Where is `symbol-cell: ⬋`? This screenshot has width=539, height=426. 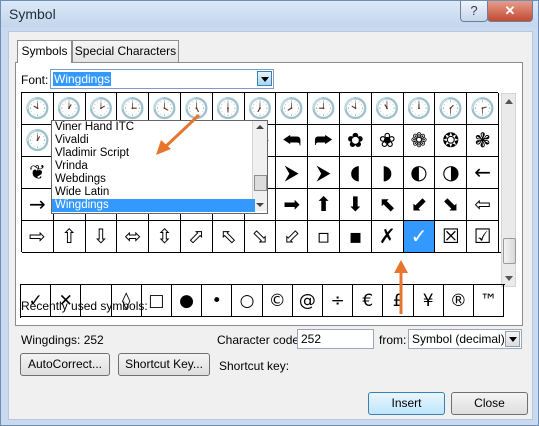
symbol-cell: ⬋ is located at coordinates (419, 205).